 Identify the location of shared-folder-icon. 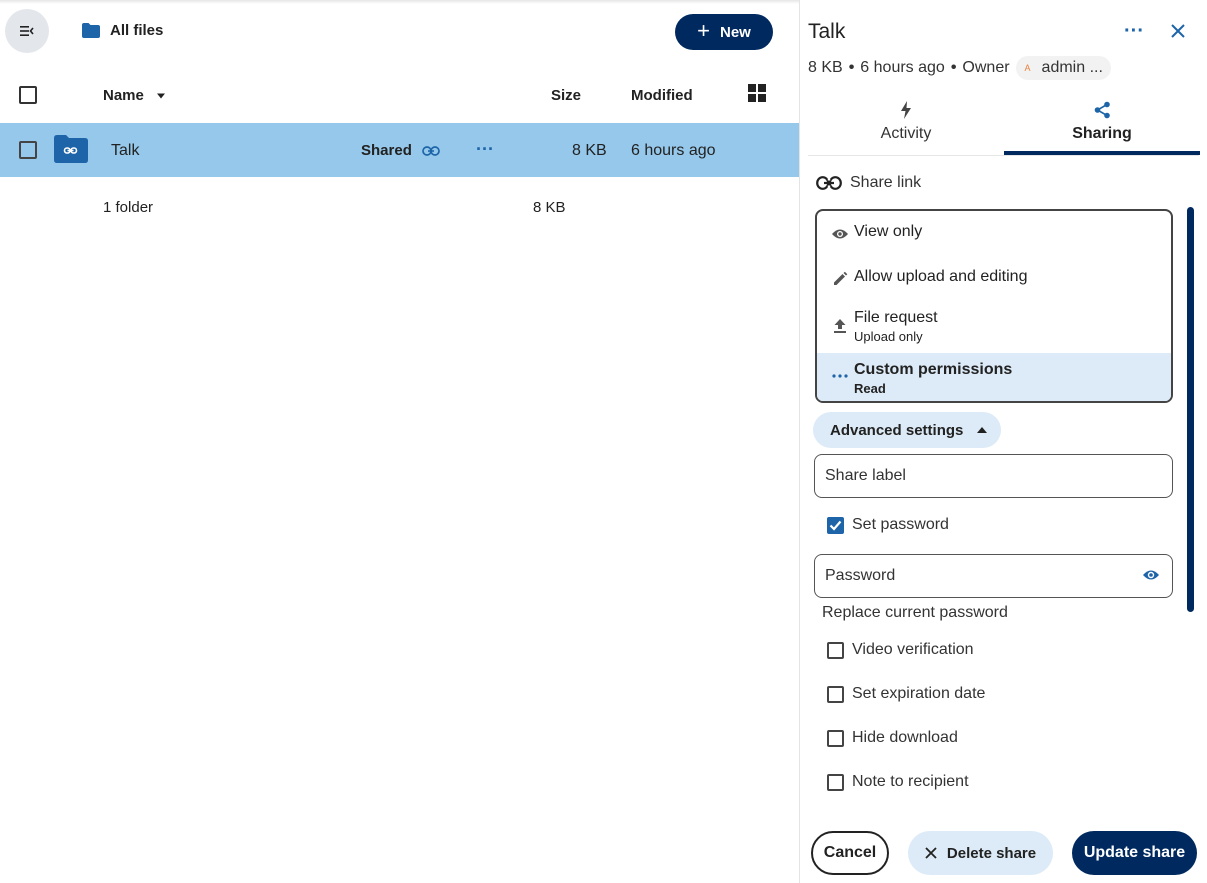
(71, 149).